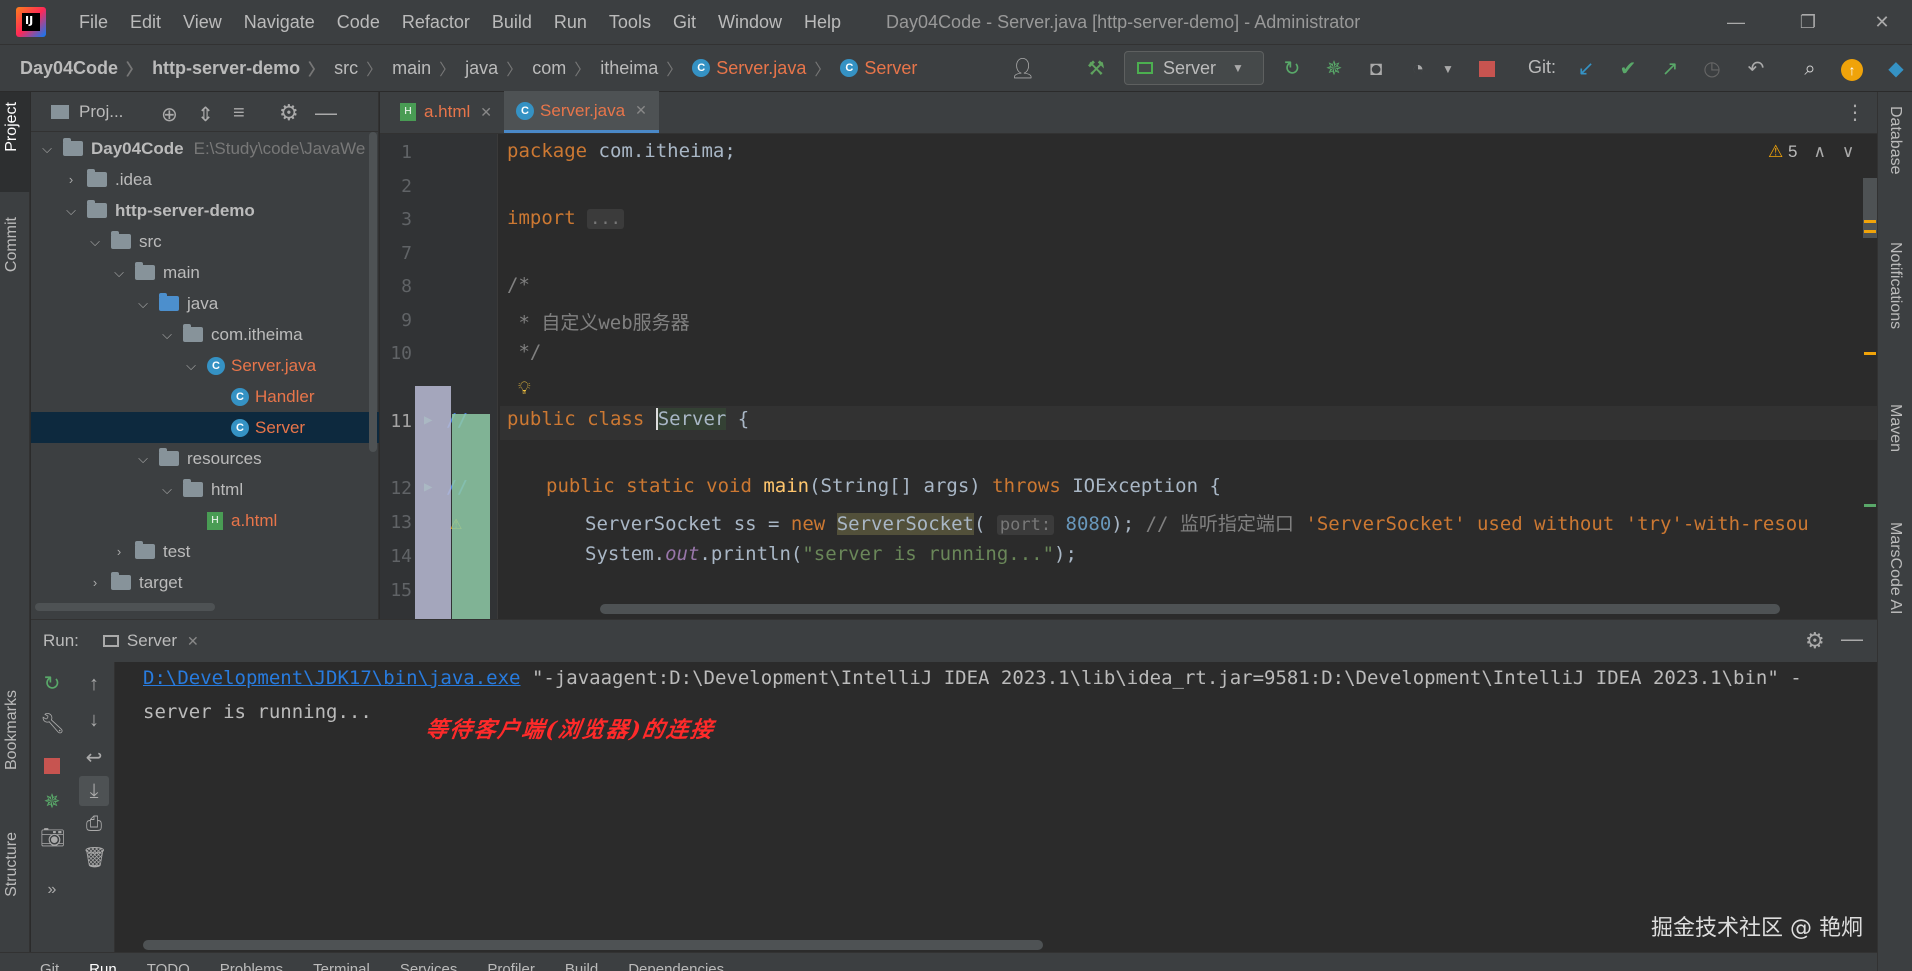 This screenshot has height=971, width=1912. Describe the element at coordinates (12, 127) in the screenshot. I see `tool-tab-project: Project` at that location.